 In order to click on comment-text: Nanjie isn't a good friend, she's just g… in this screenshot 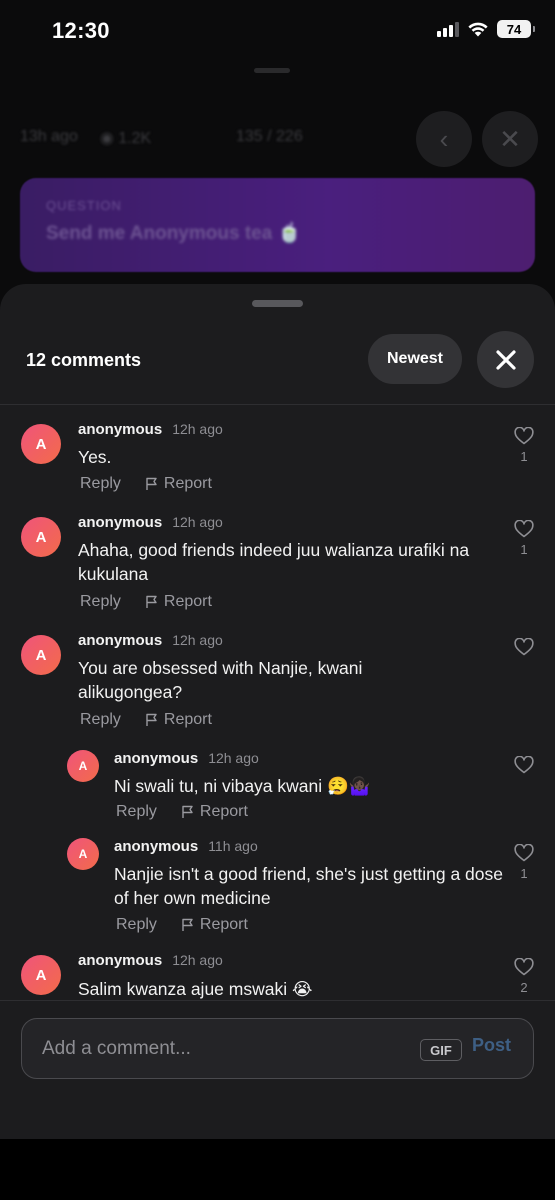, I will do `click(309, 886)`.